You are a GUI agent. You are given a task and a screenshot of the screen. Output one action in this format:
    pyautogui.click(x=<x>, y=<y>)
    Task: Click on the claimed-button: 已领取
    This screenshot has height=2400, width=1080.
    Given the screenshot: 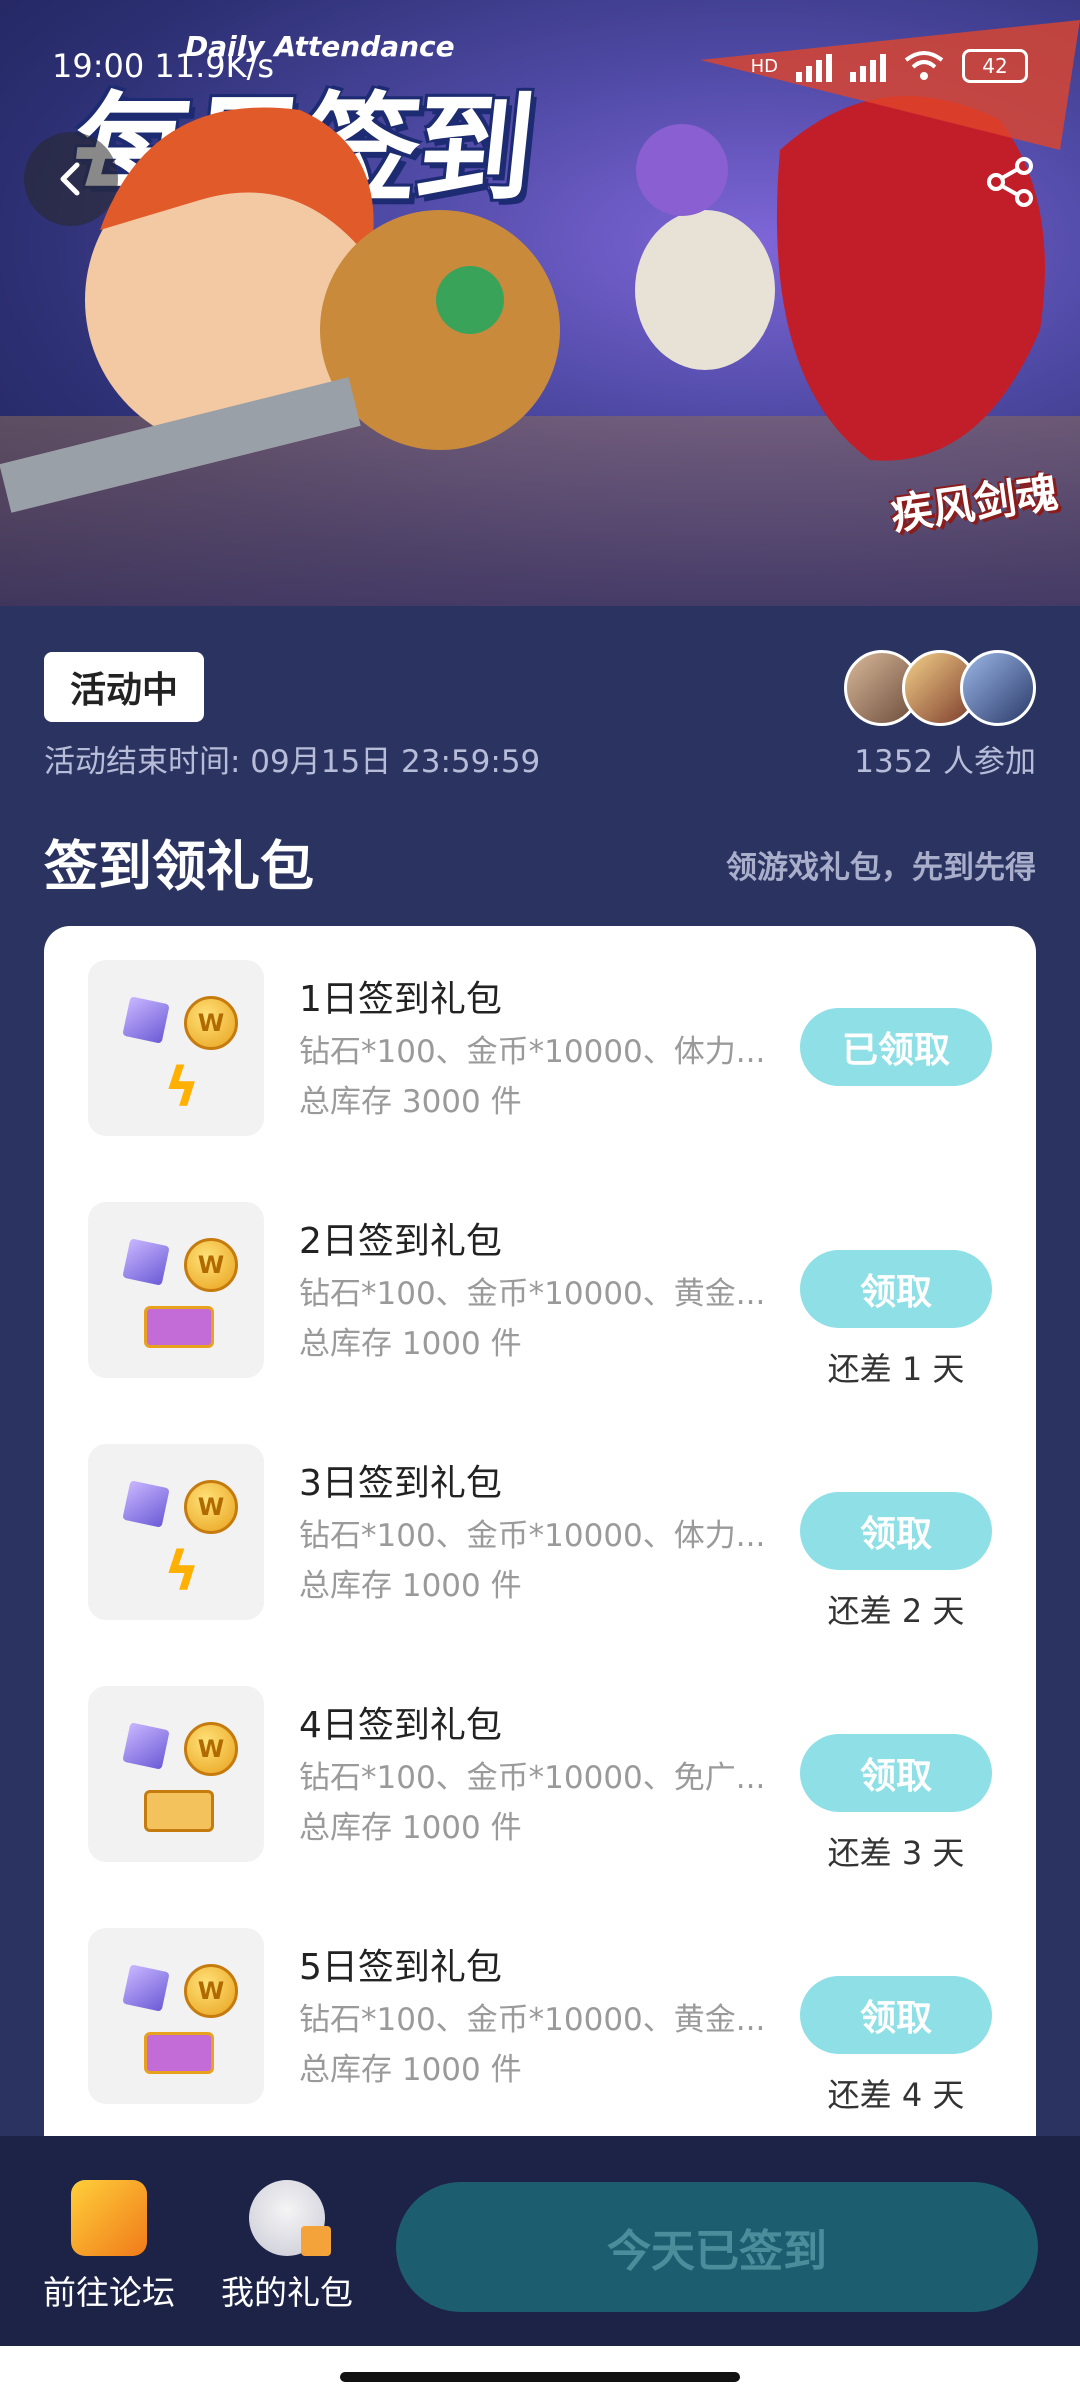 What is the action you would take?
    pyautogui.click(x=896, y=1047)
    